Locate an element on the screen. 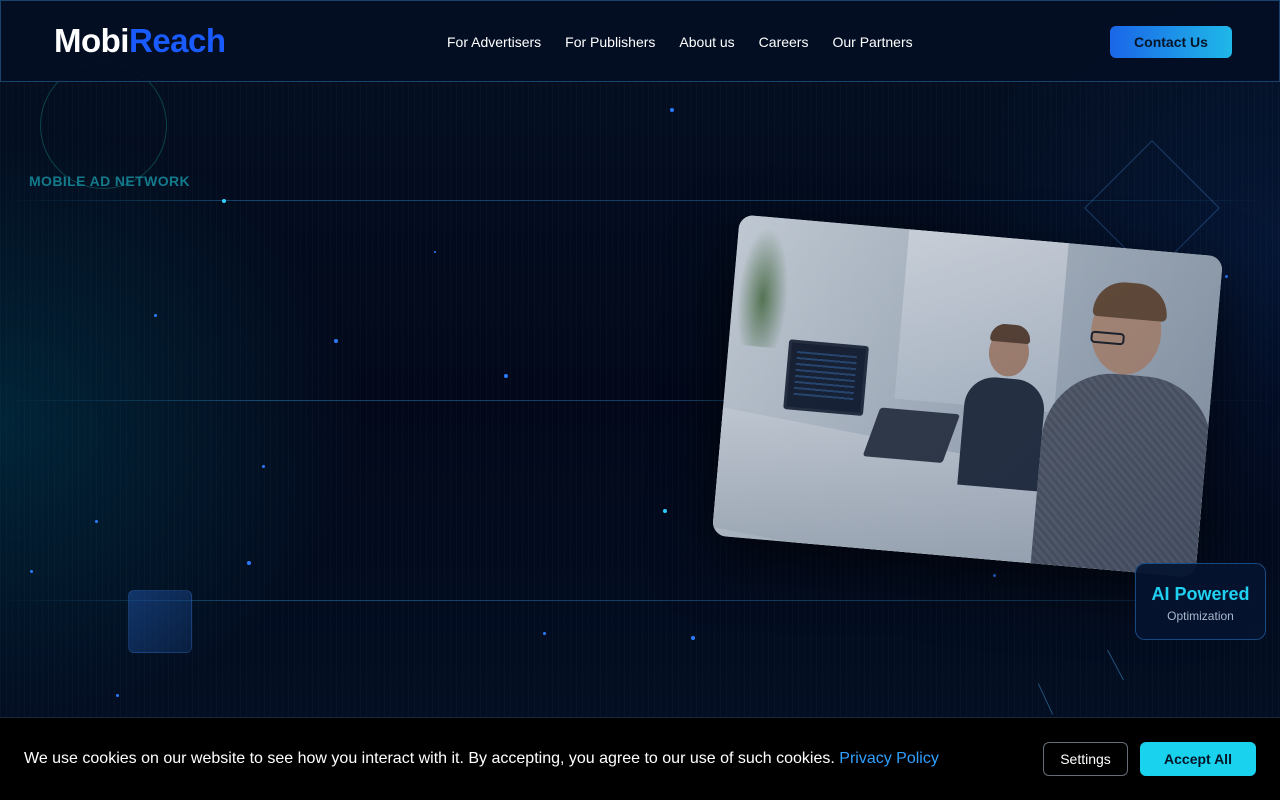 This screenshot has height=800, width=1280. badge-title: AI Powered is located at coordinates (1200, 594).